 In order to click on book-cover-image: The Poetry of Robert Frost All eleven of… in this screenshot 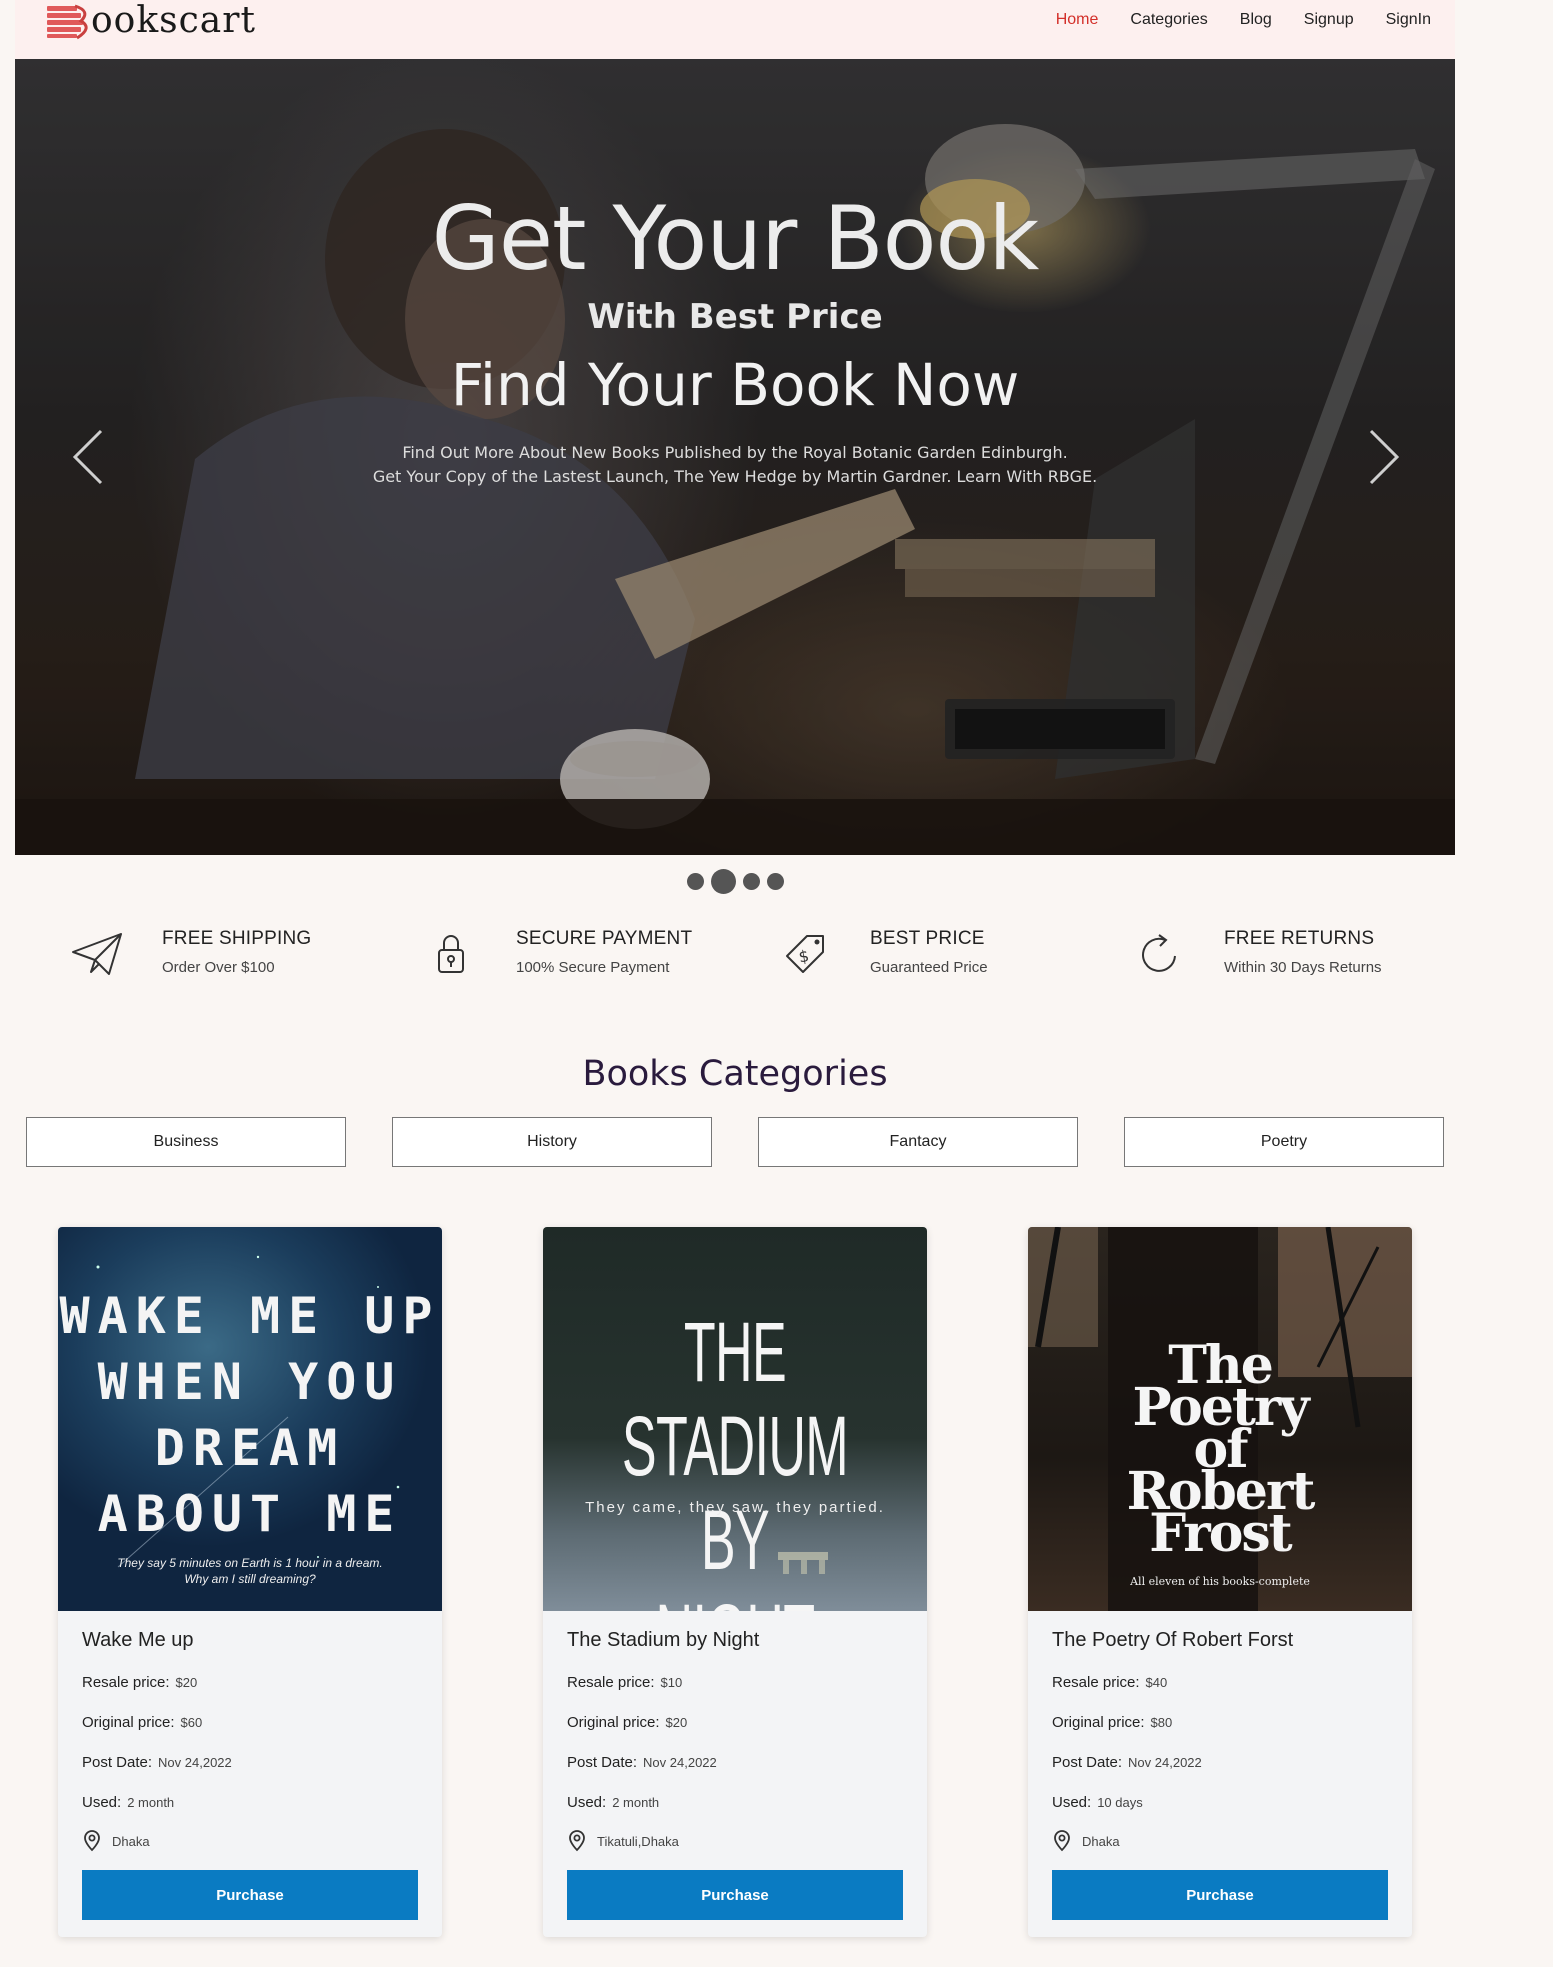, I will do `click(1220, 1419)`.